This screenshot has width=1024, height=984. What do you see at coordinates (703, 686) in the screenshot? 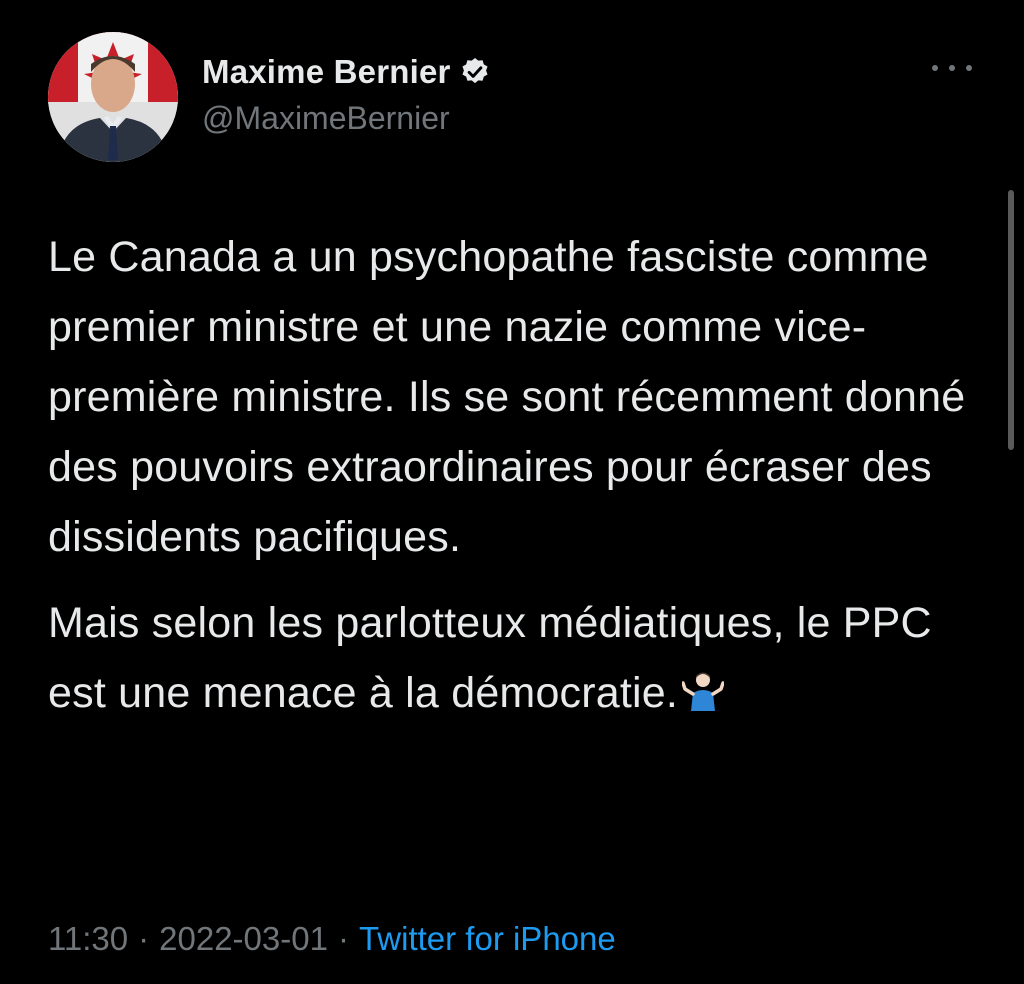
I see `person-shrugging-emoji-icon` at bounding box center [703, 686].